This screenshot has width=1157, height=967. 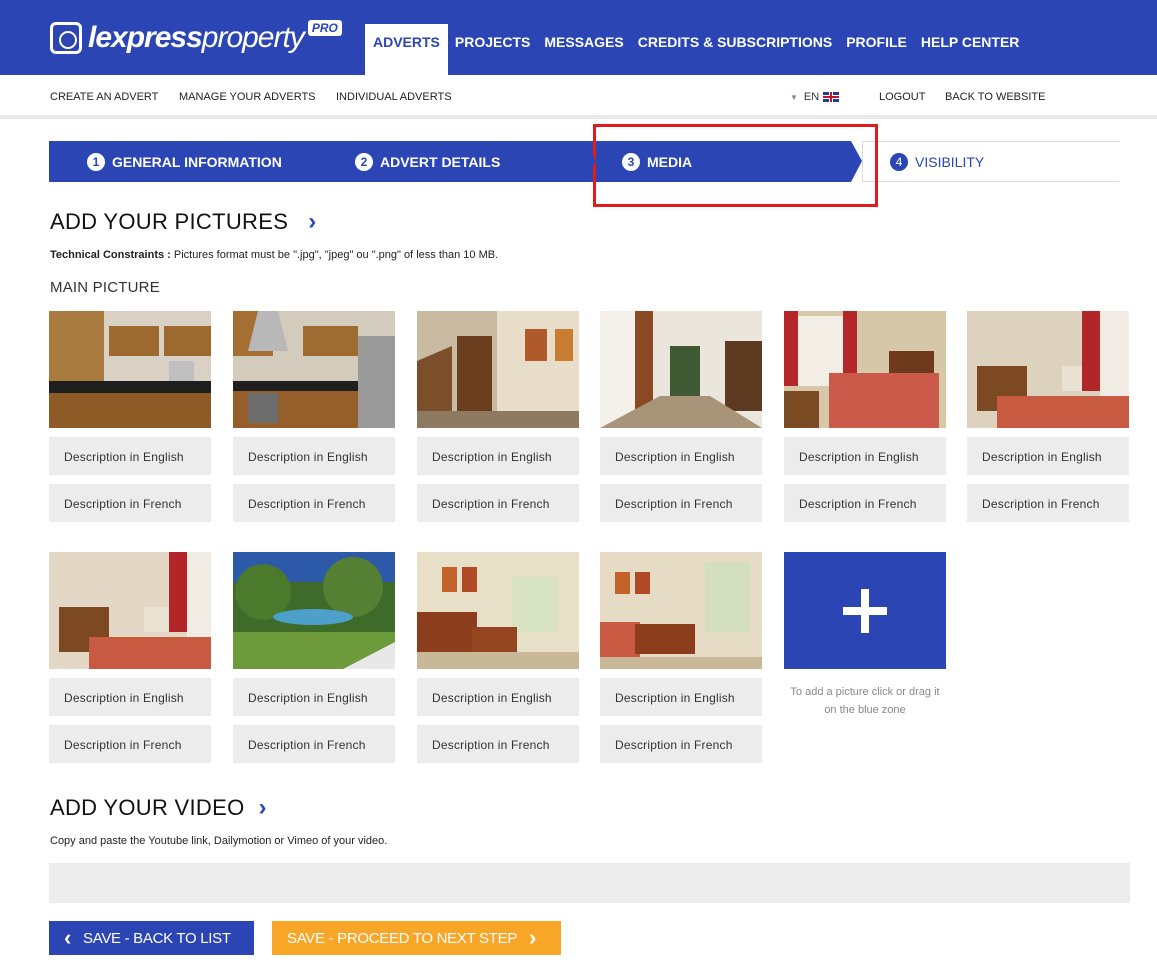 I want to click on picture-garden-pool, so click(x=314, y=610).